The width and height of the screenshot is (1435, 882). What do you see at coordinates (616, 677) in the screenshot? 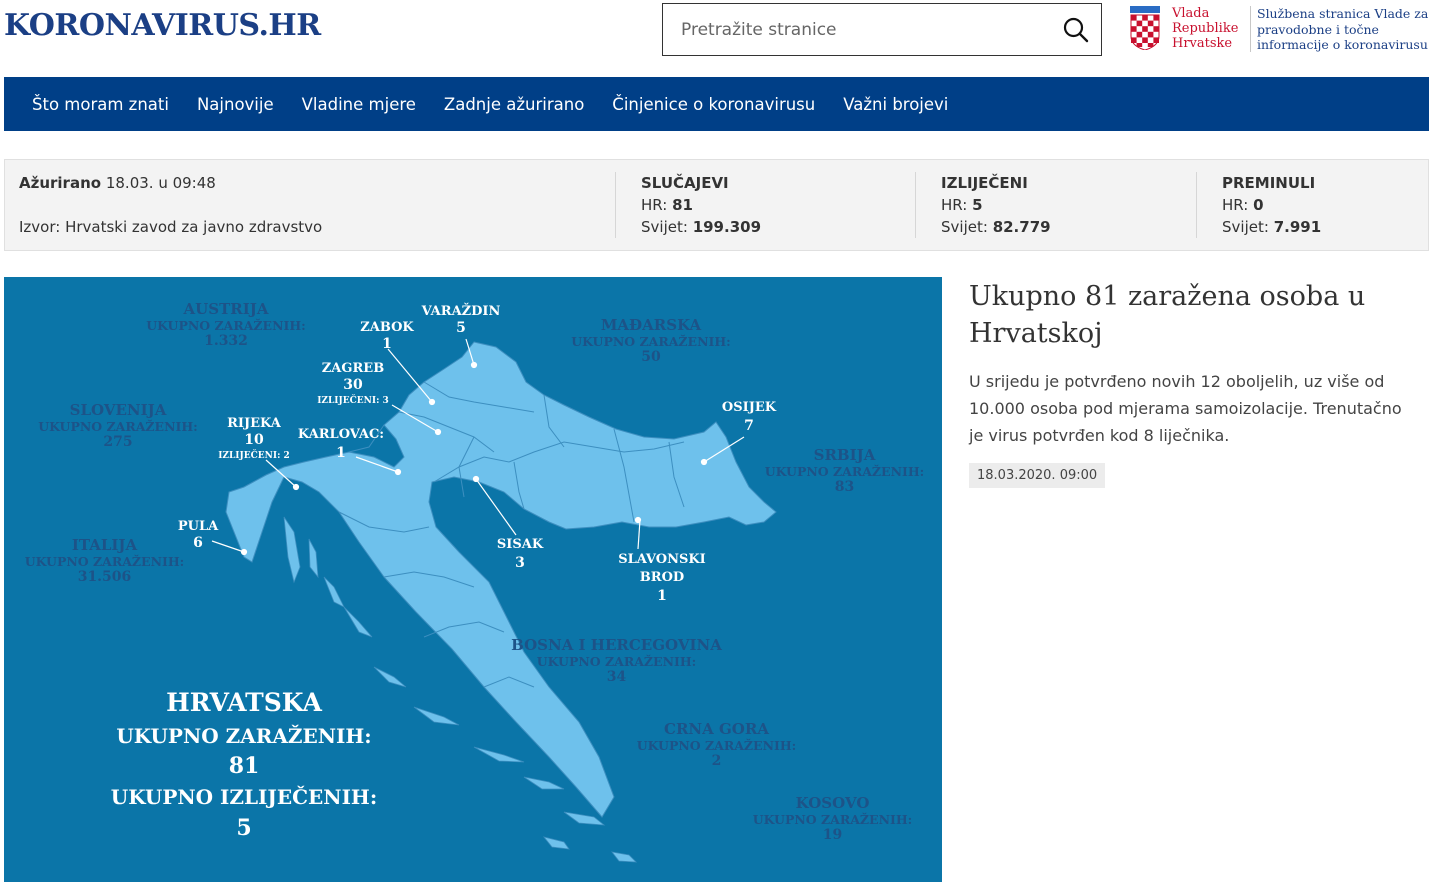
I see `country-num: 34` at bounding box center [616, 677].